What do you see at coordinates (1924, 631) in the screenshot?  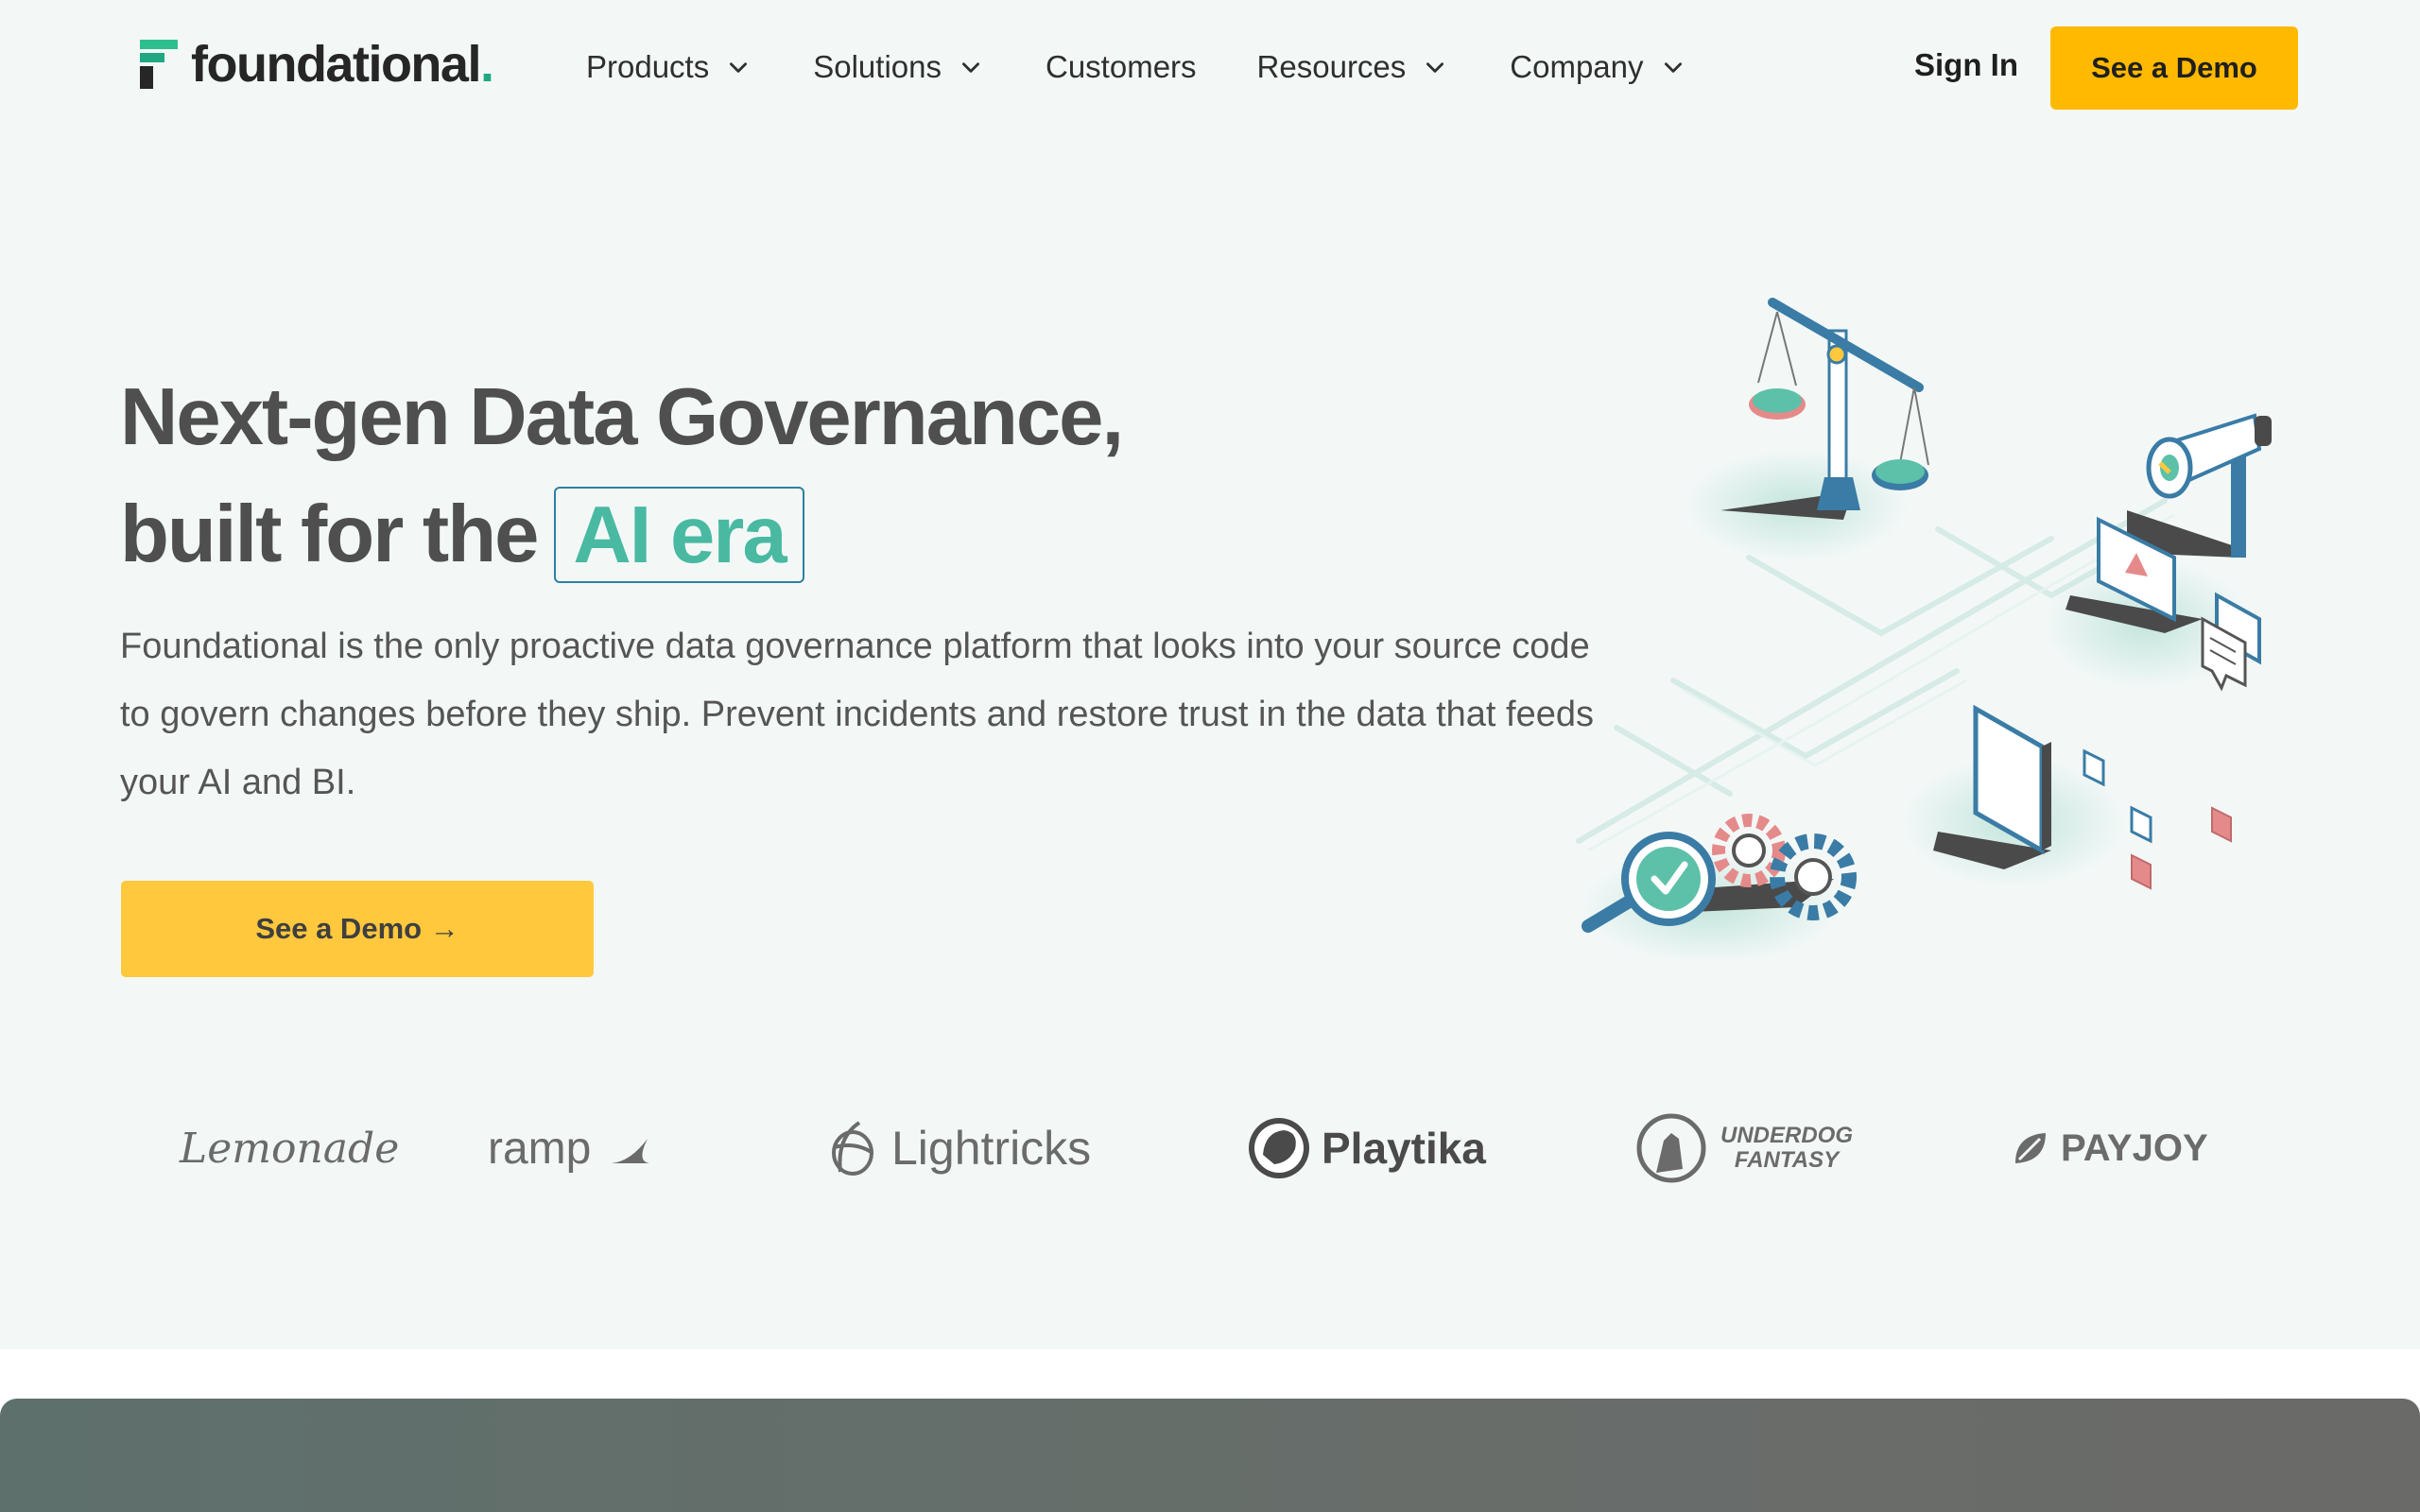 I see `governance-illustration` at bounding box center [1924, 631].